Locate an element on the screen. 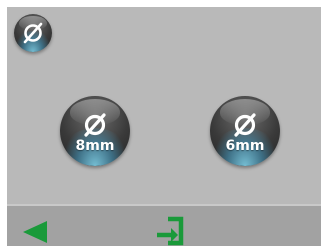 Image resolution: width=322 pixels, height=248 pixels. back-button is located at coordinates (36, 232).